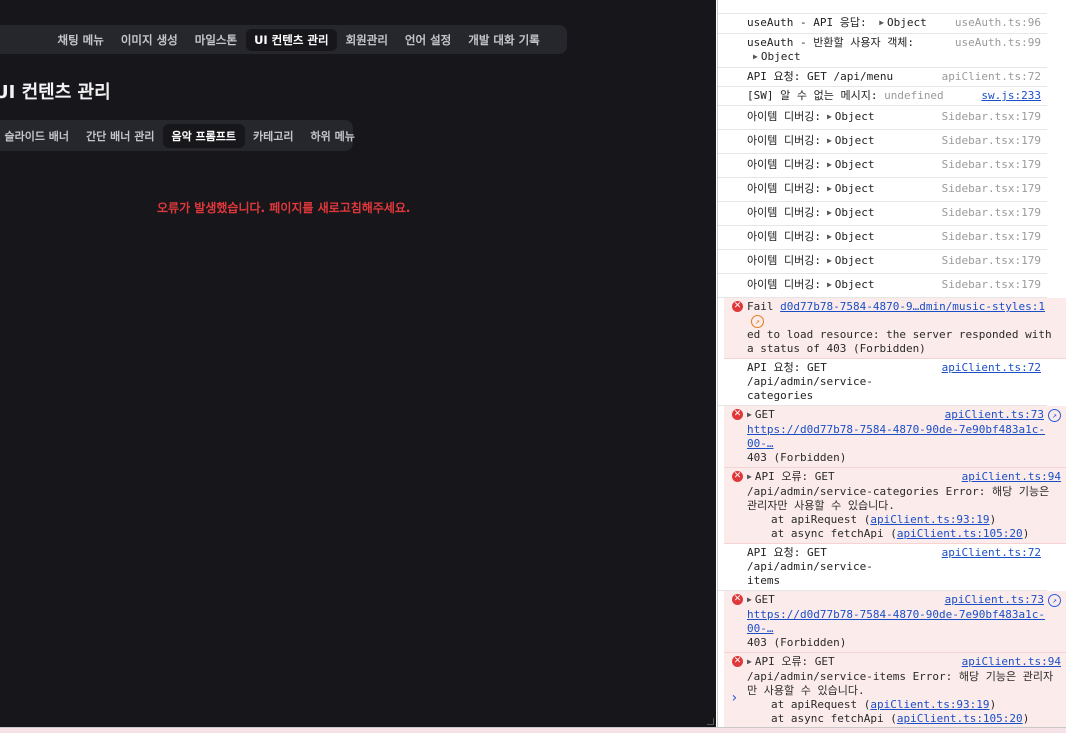 Image resolution: width=1066 pixels, height=733 pixels. I want to click on nav-item-milestone: 마일스톤, so click(215, 40).